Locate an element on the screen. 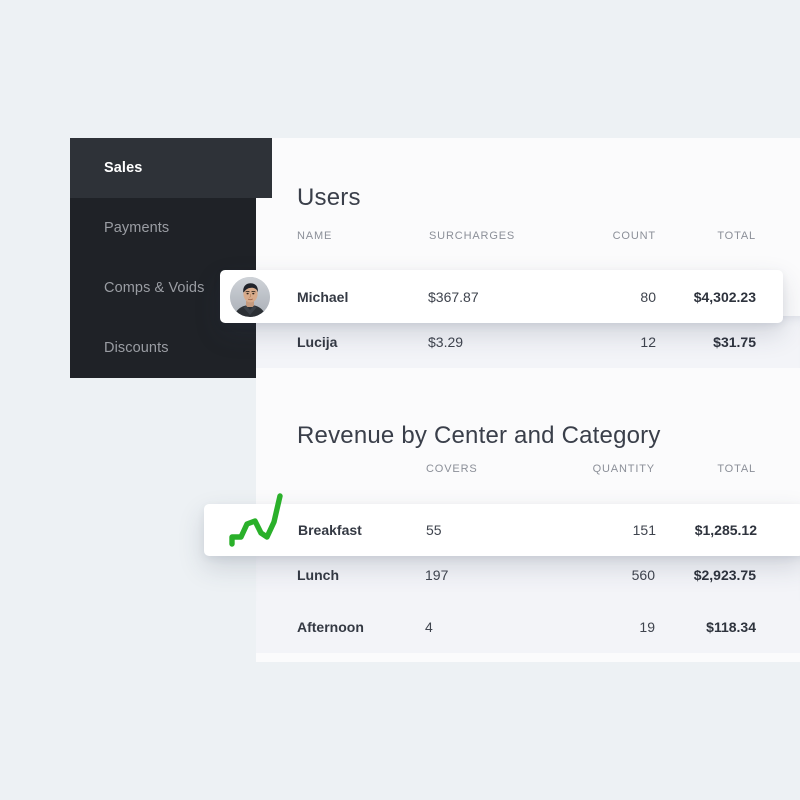  highlighted-user-row-card: Michael $367.87 80 $4,302.23 is located at coordinates (501, 296).